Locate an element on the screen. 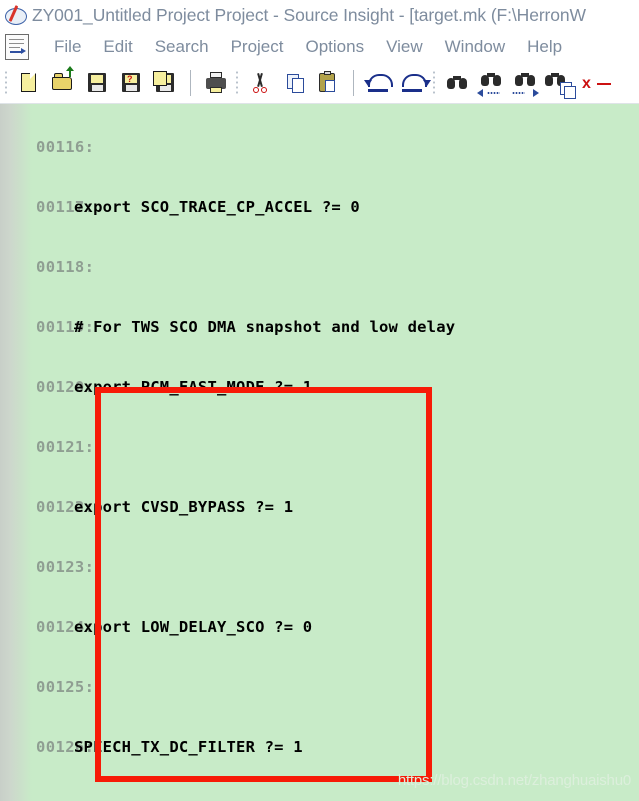 The image size is (639, 801). print-icon is located at coordinates (216, 83).